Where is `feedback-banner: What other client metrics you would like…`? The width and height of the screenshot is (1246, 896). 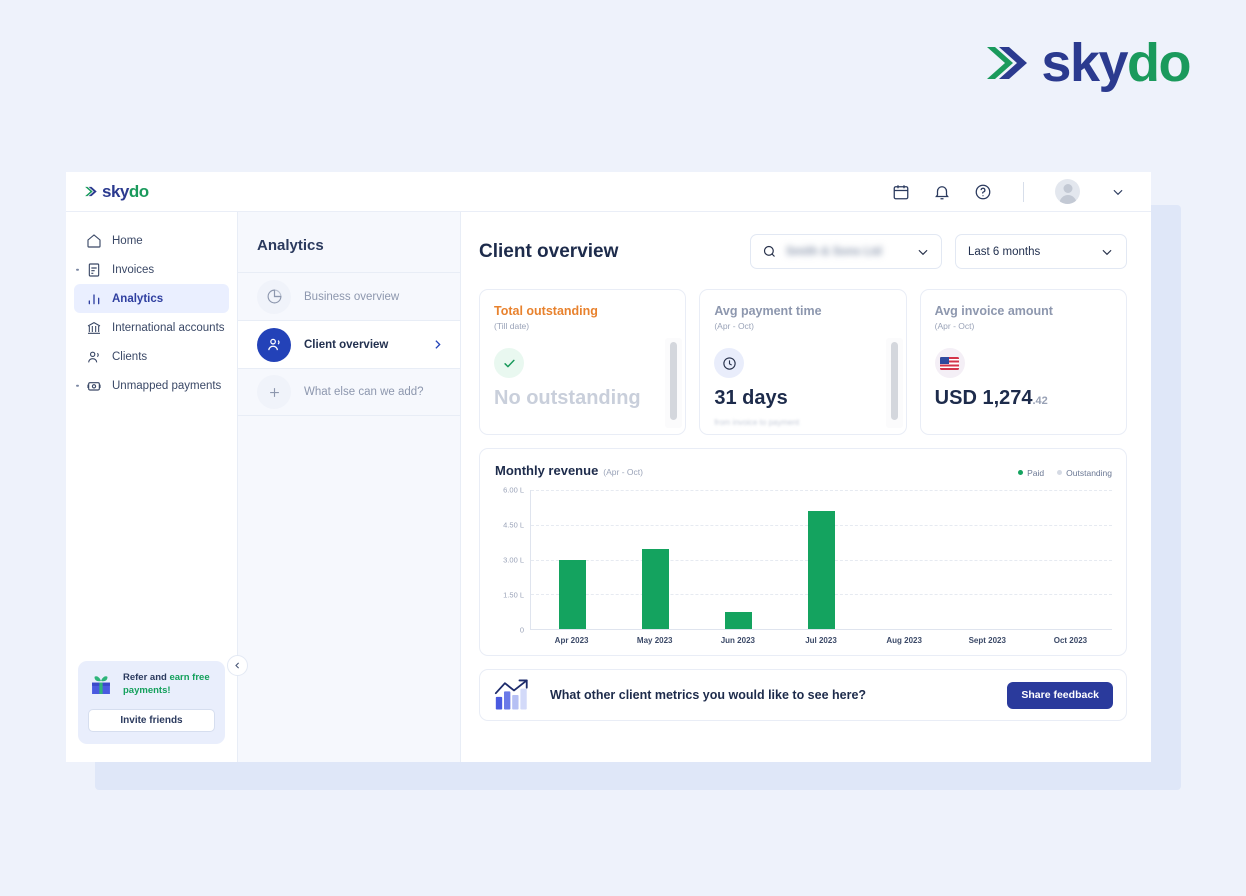
feedback-banner: What other client metrics you would like… is located at coordinates (803, 695).